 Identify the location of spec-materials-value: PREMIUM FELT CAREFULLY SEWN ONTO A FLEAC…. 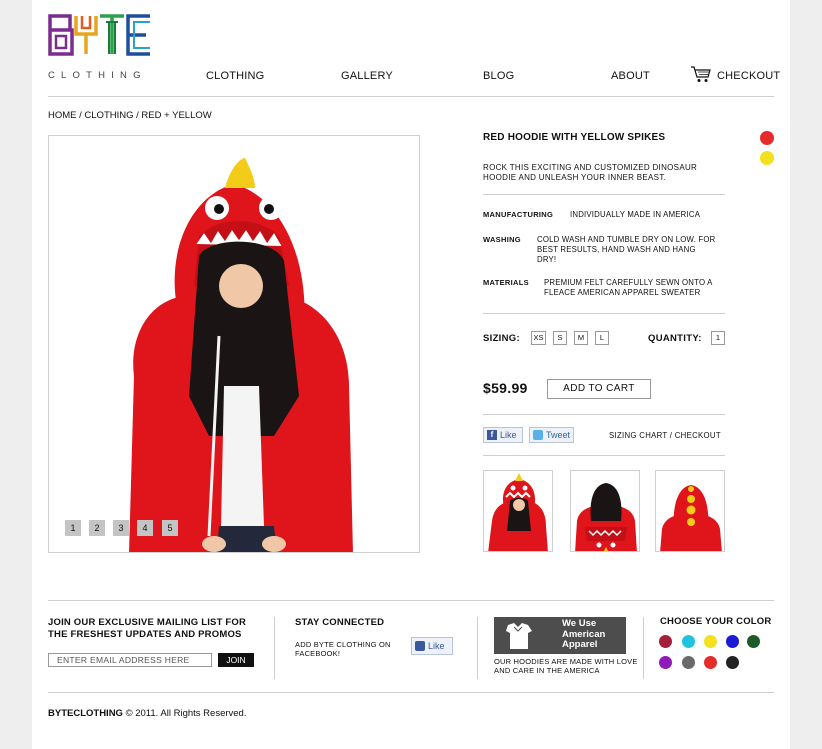
(628, 287).